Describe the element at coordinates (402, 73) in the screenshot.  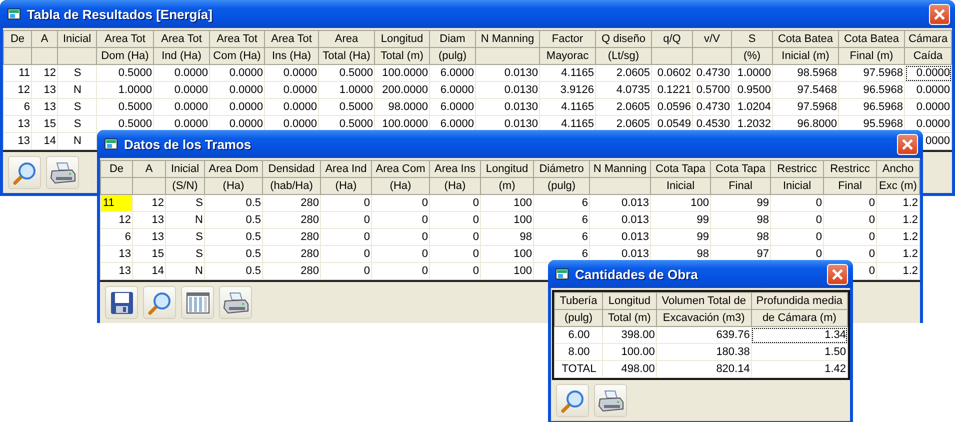
I see `table-cell: 100.0000` at that location.